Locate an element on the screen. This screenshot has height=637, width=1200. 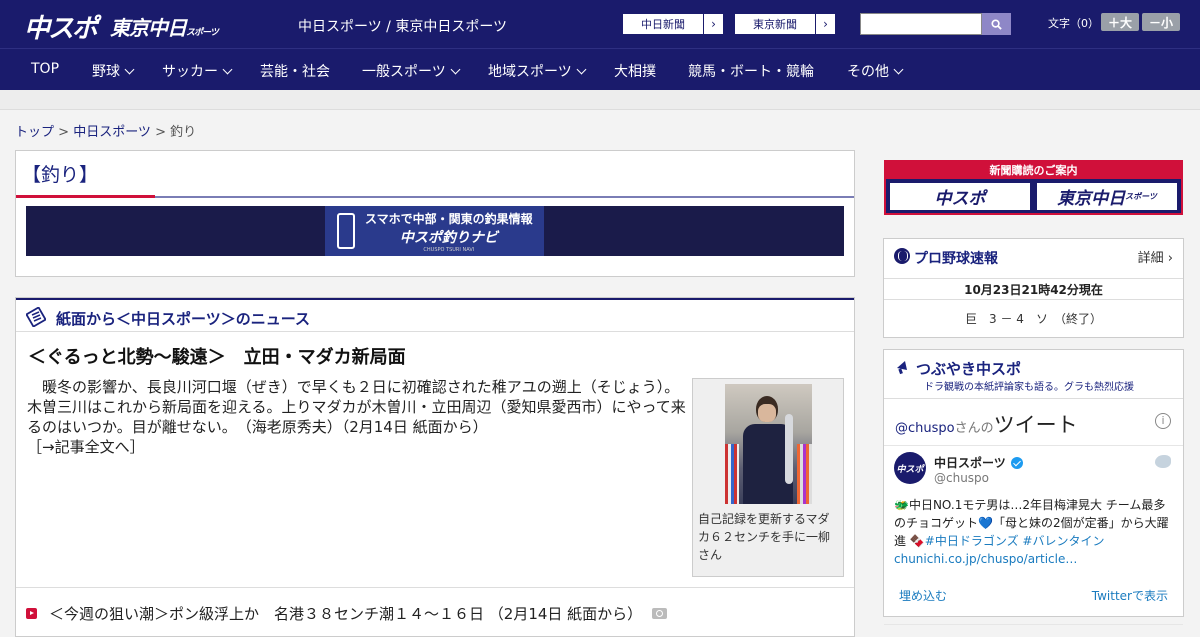
nav-soccer: サッカー is located at coordinates (197, 71).